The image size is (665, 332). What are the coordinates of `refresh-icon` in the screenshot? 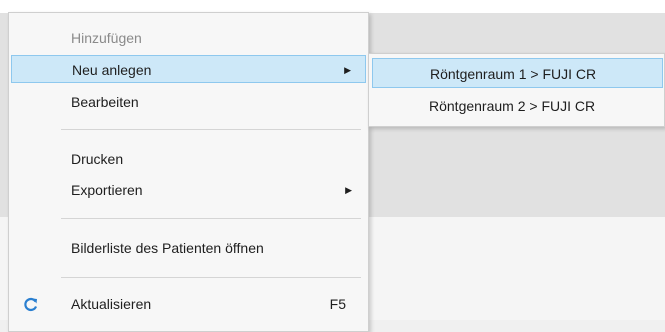 It's located at (31, 304).